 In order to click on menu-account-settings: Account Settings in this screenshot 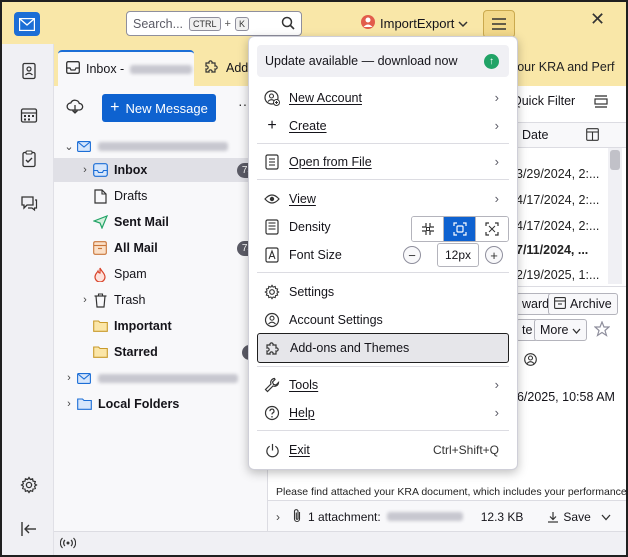, I will do `click(383, 320)`.